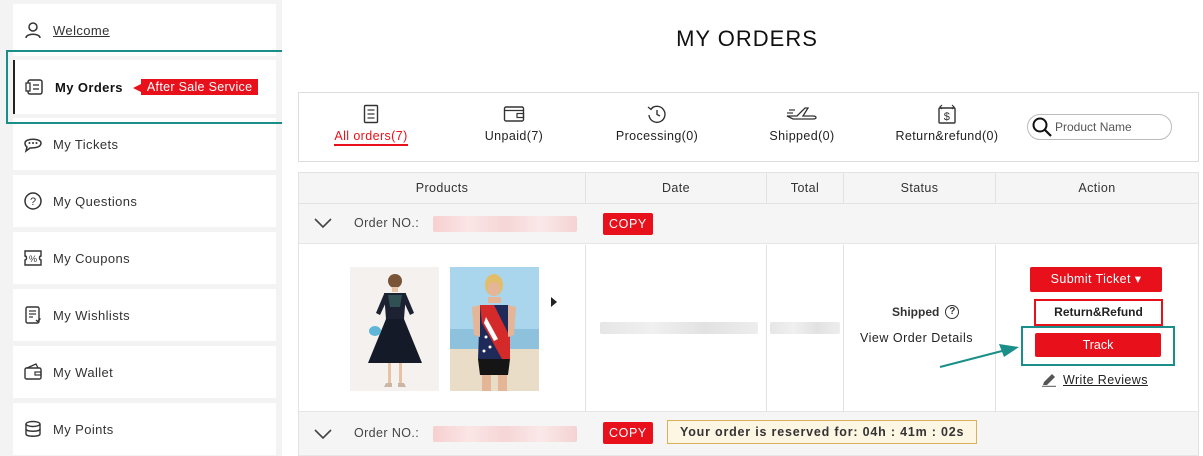 This screenshot has height=456, width=1203. I want to click on sidebar-item-welcome: Welcome, so click(144, 30).